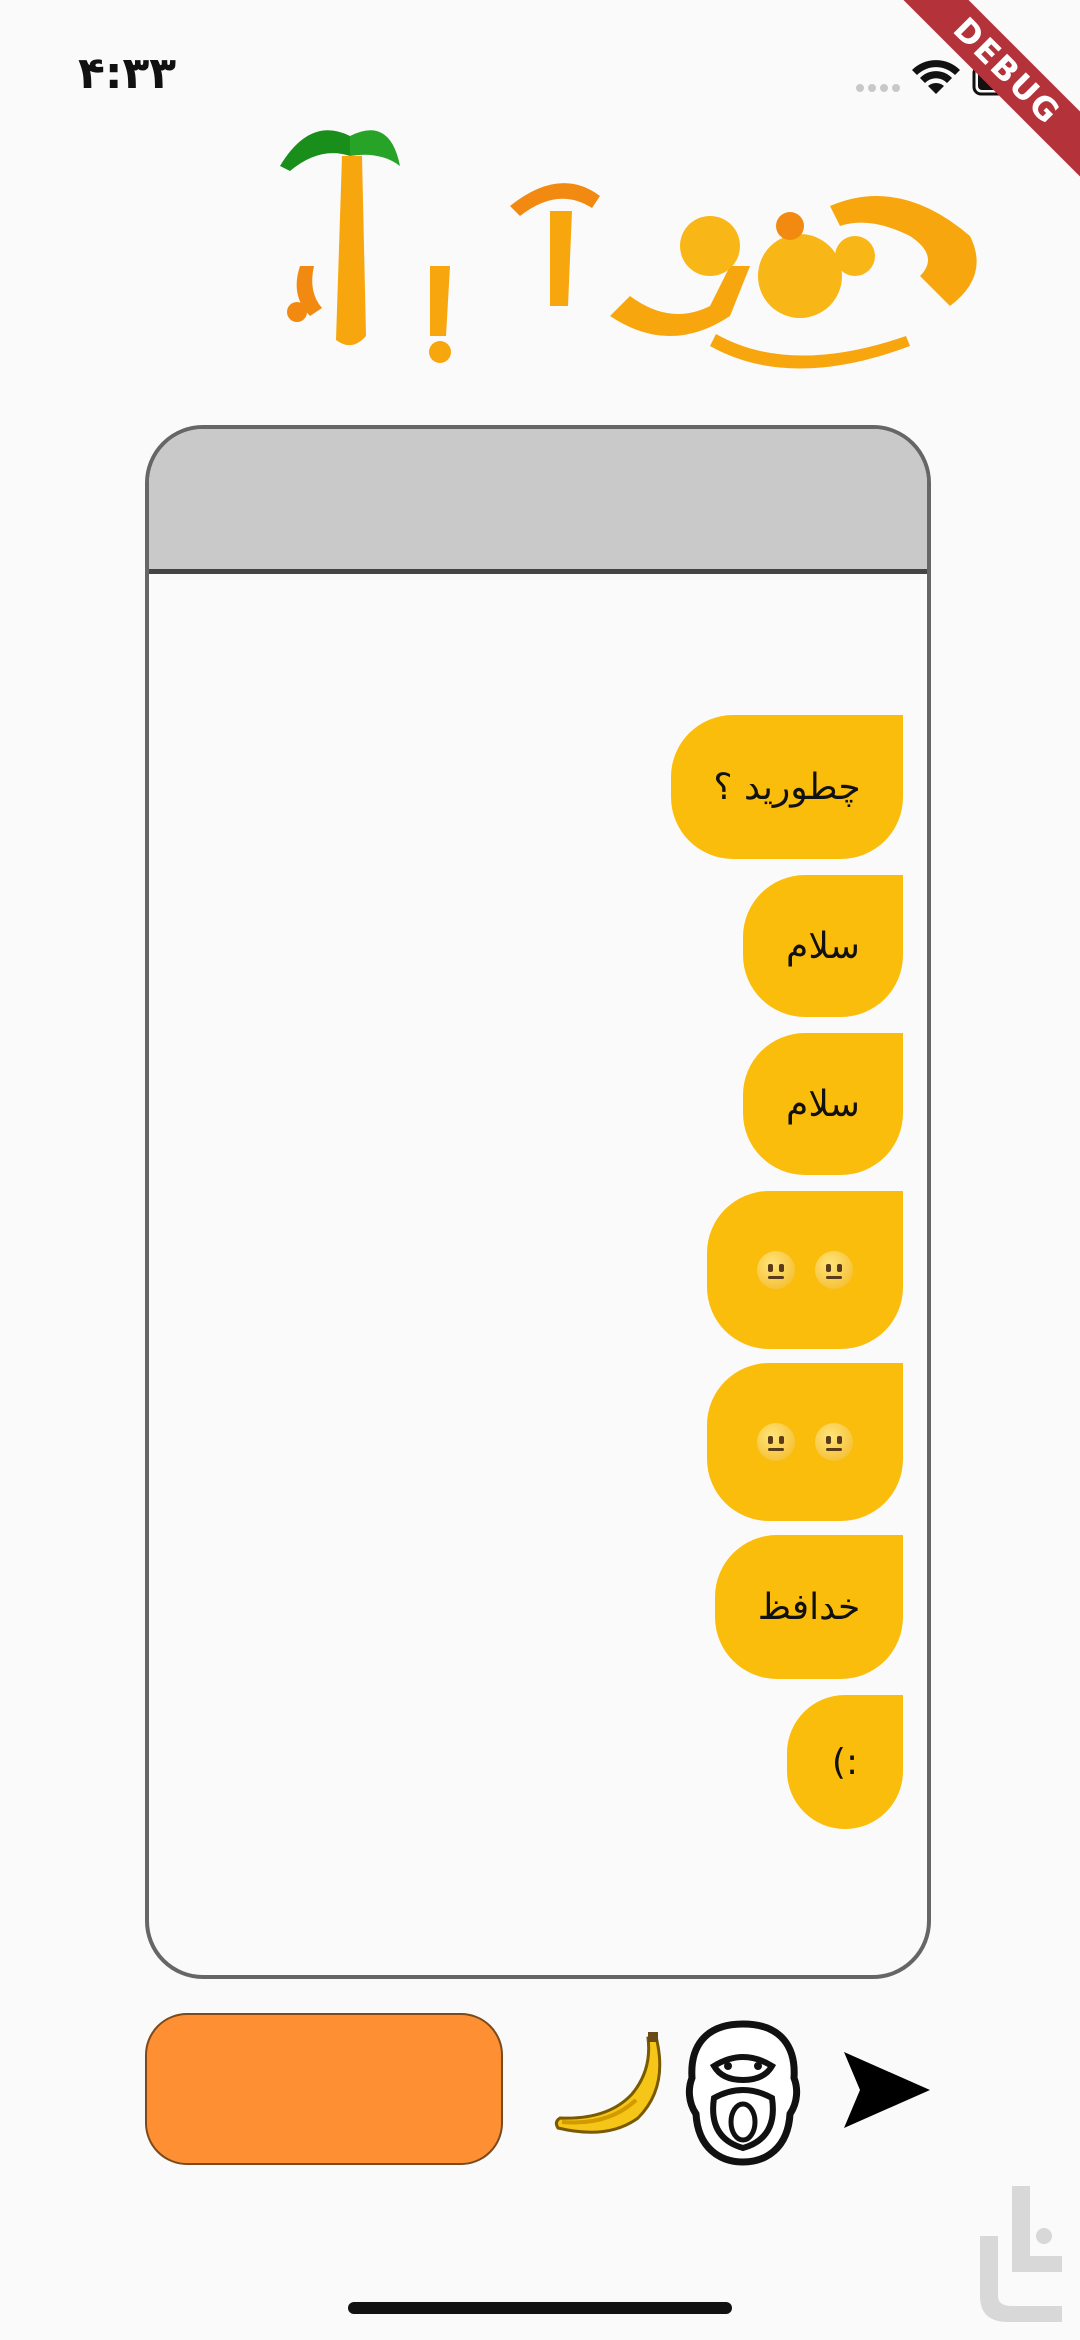 Image resolution: width=1080 pixels, height=2340 pixels. I want to click on message-bubble: چطورید ؟, so click(787, 787).